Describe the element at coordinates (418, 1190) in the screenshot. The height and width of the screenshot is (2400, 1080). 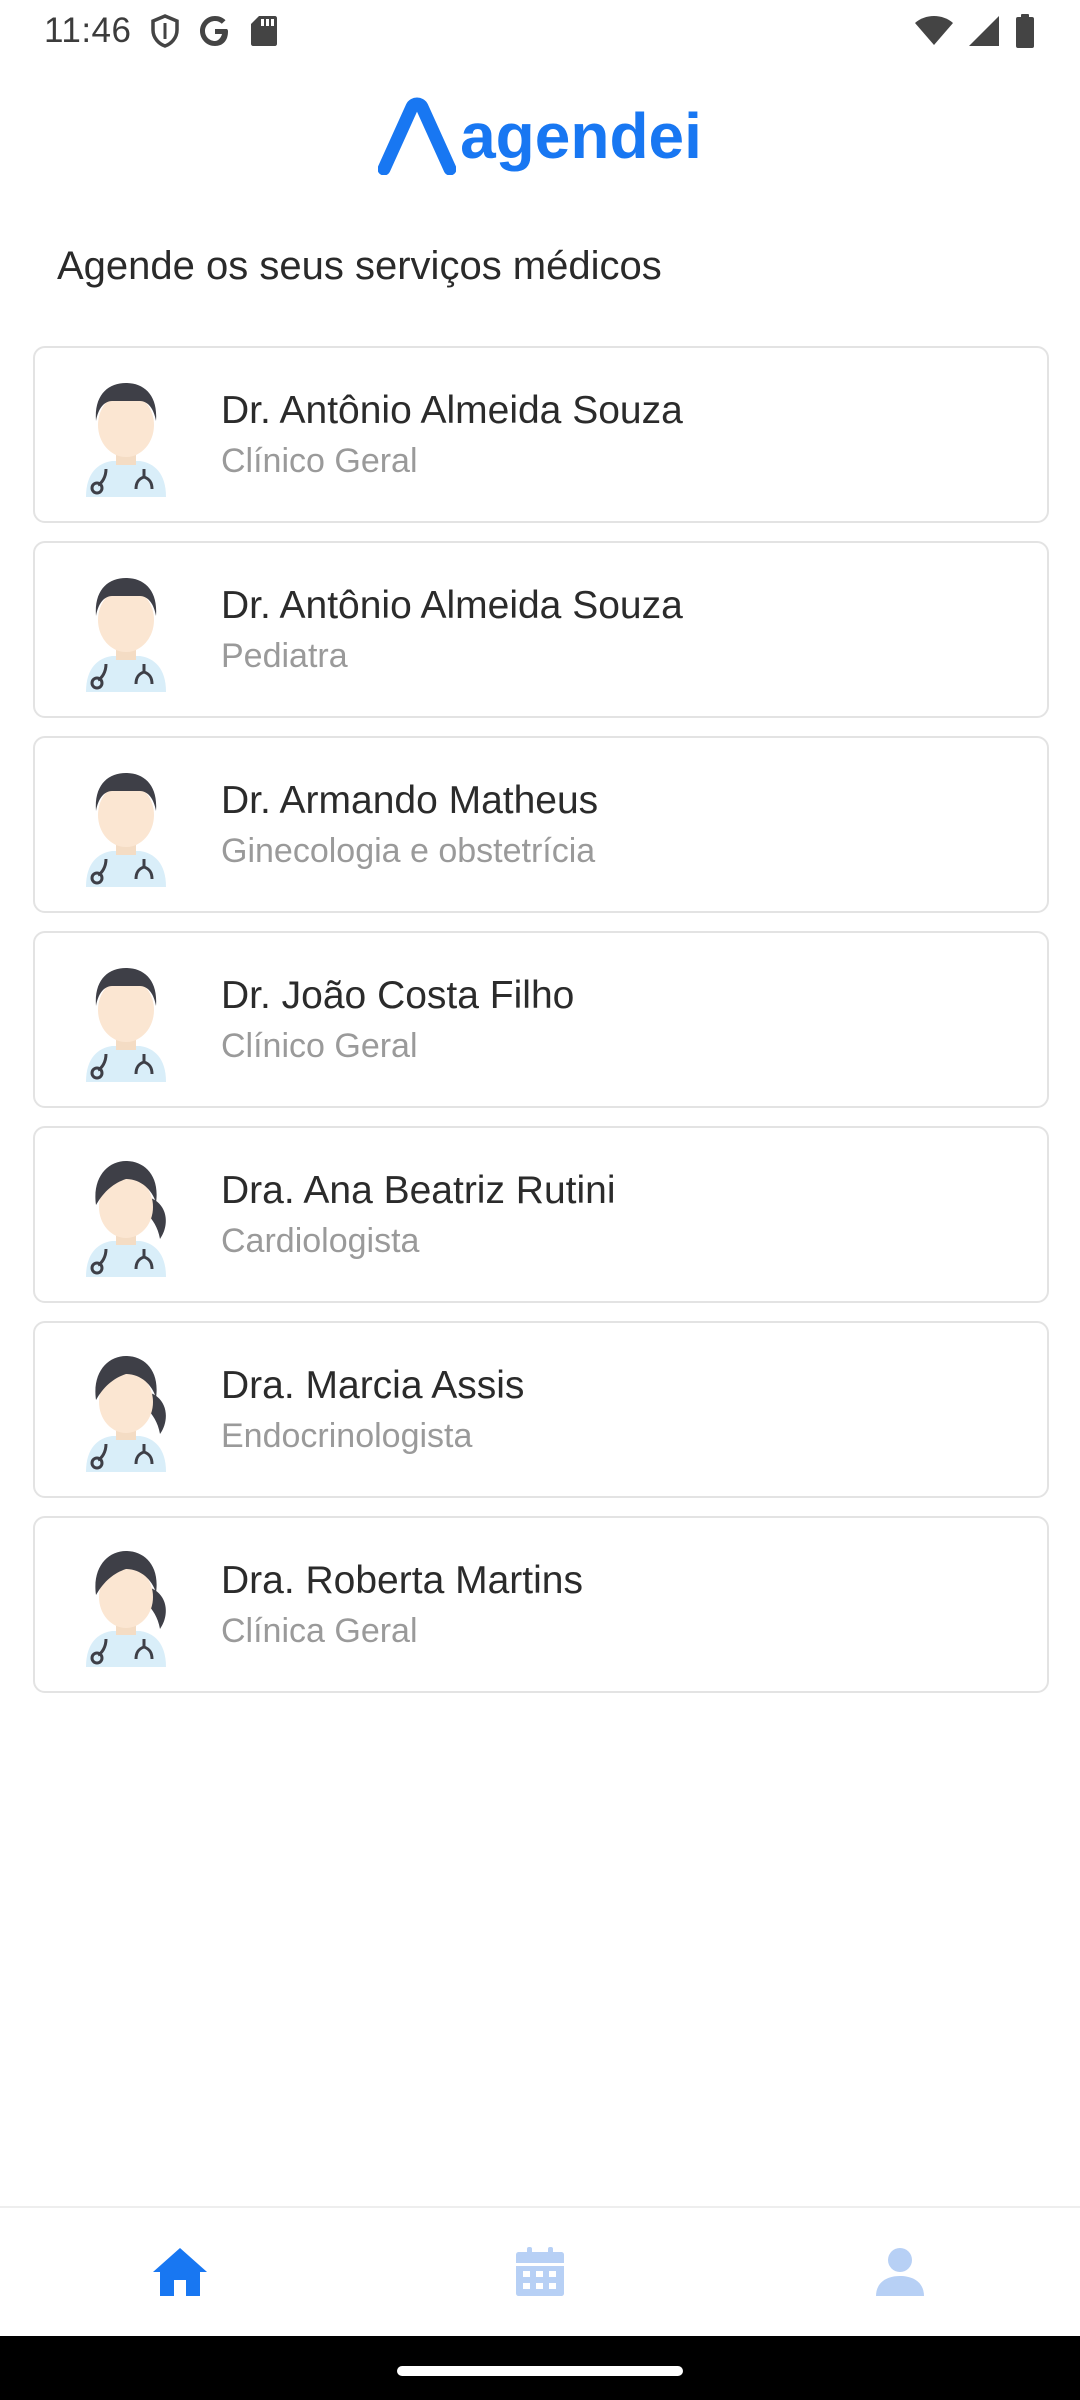
I see `doctor-name: Dra. Ana Beatriz Rutini` at that location.